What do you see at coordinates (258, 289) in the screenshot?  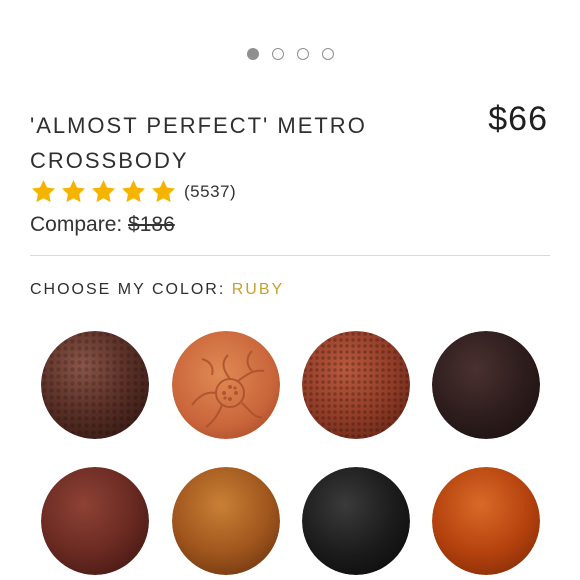 I see `selected-color-name: RUBY` at bounding box center [258, 289].